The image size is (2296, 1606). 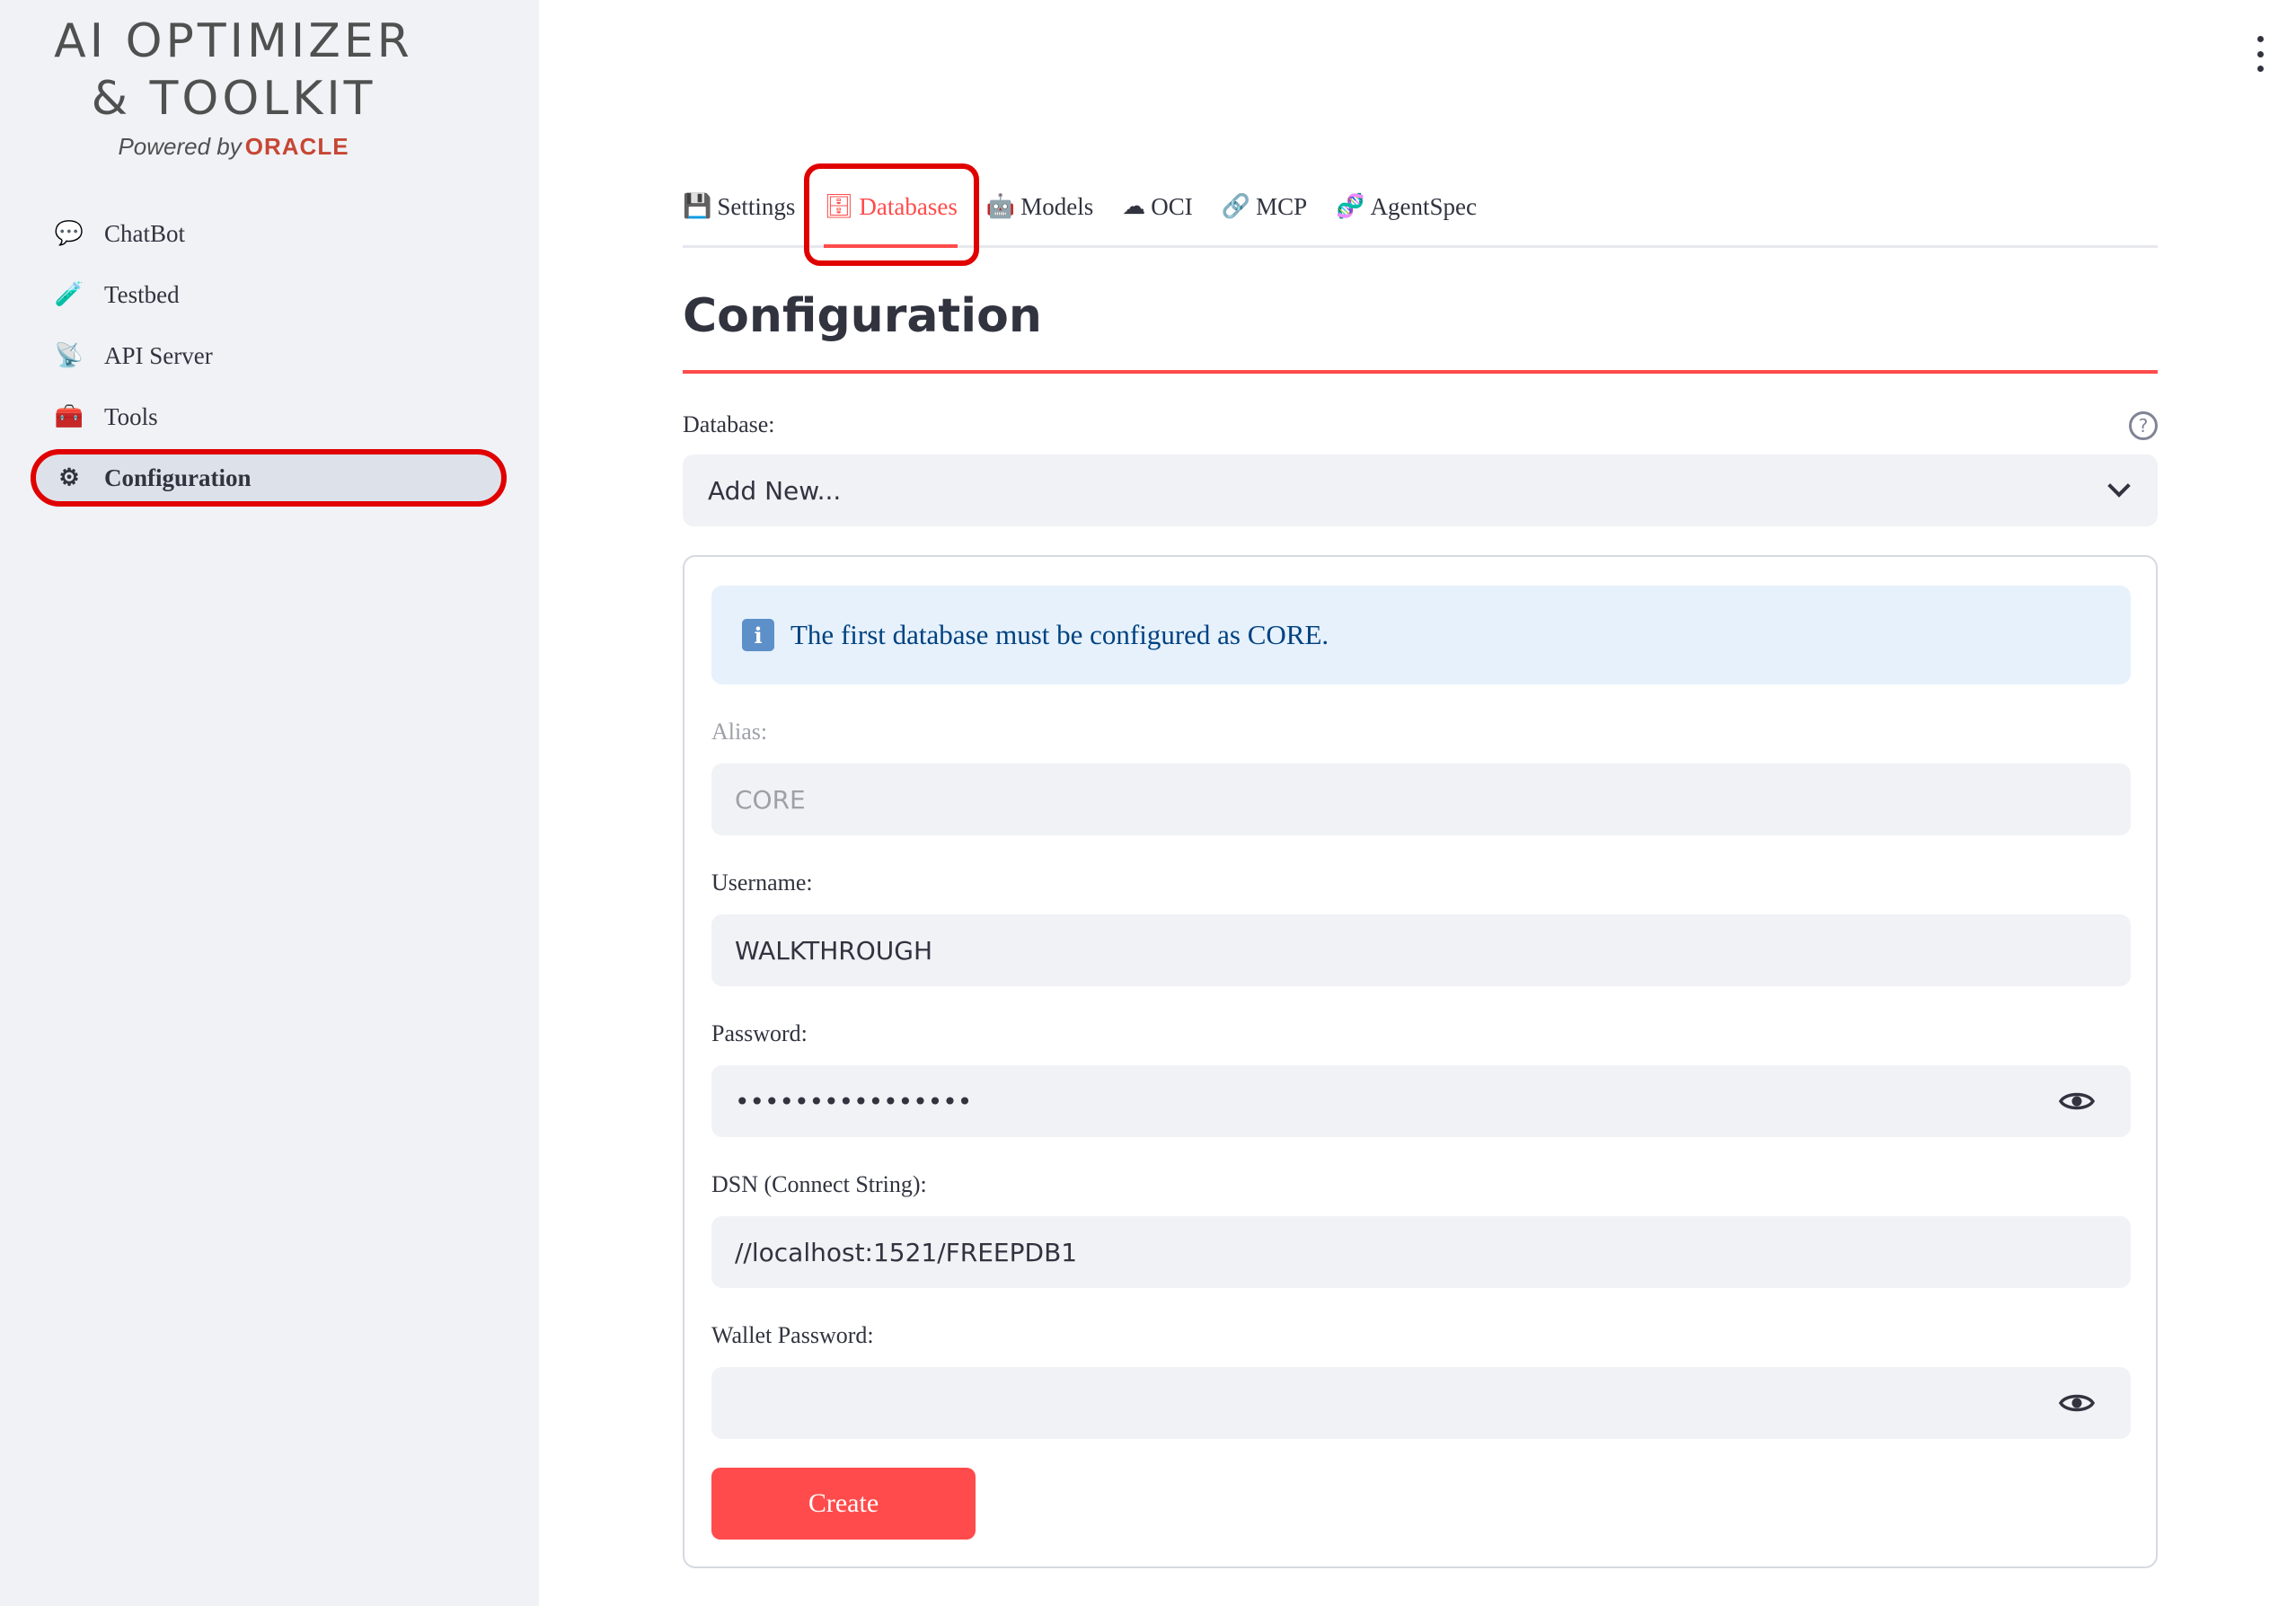 What do you see at coordinates (234, 41) in the screenshot?
I see `logo-line-1: AI OPTIMIZER` at bounding box center [234, 41].